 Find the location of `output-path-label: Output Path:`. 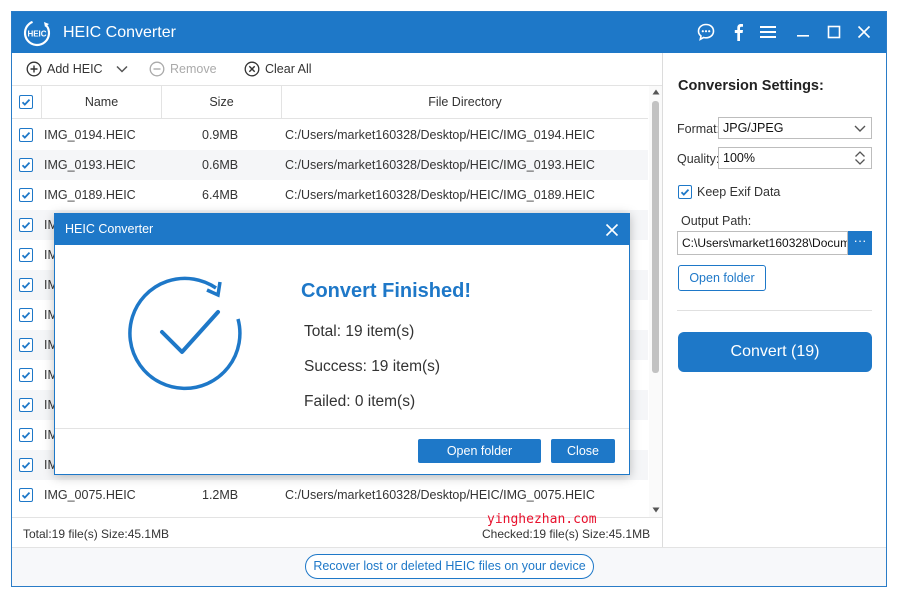

output-path-label: Output Path: is located at coordinates (716, 221).